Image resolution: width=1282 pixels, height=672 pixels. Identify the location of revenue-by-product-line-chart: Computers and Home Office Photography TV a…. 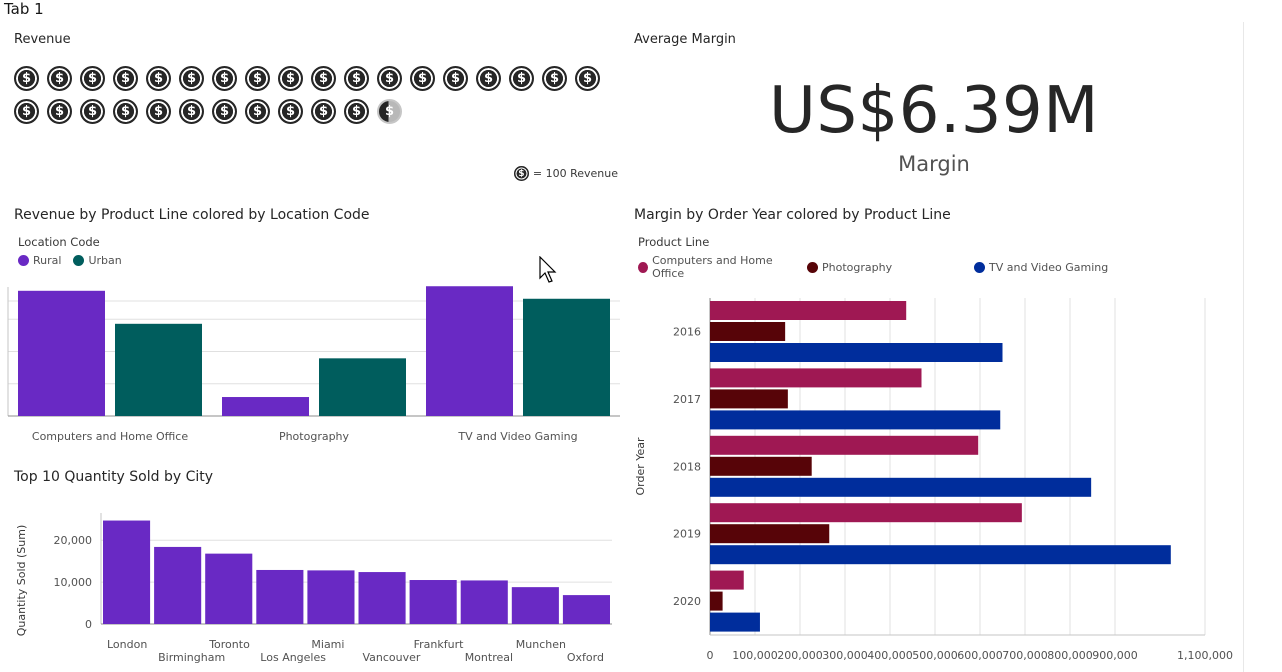
(313, 364).